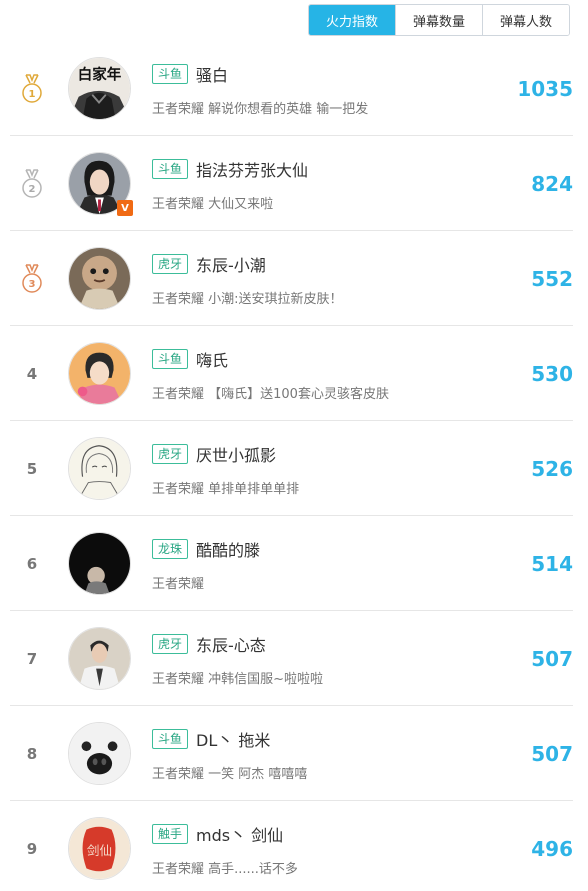  Describe the element at coordinates (247, 299) in the screenshot. I see `stream-description: 王者荣耀 小潮:送安琪拉新皮肤！` at that location.